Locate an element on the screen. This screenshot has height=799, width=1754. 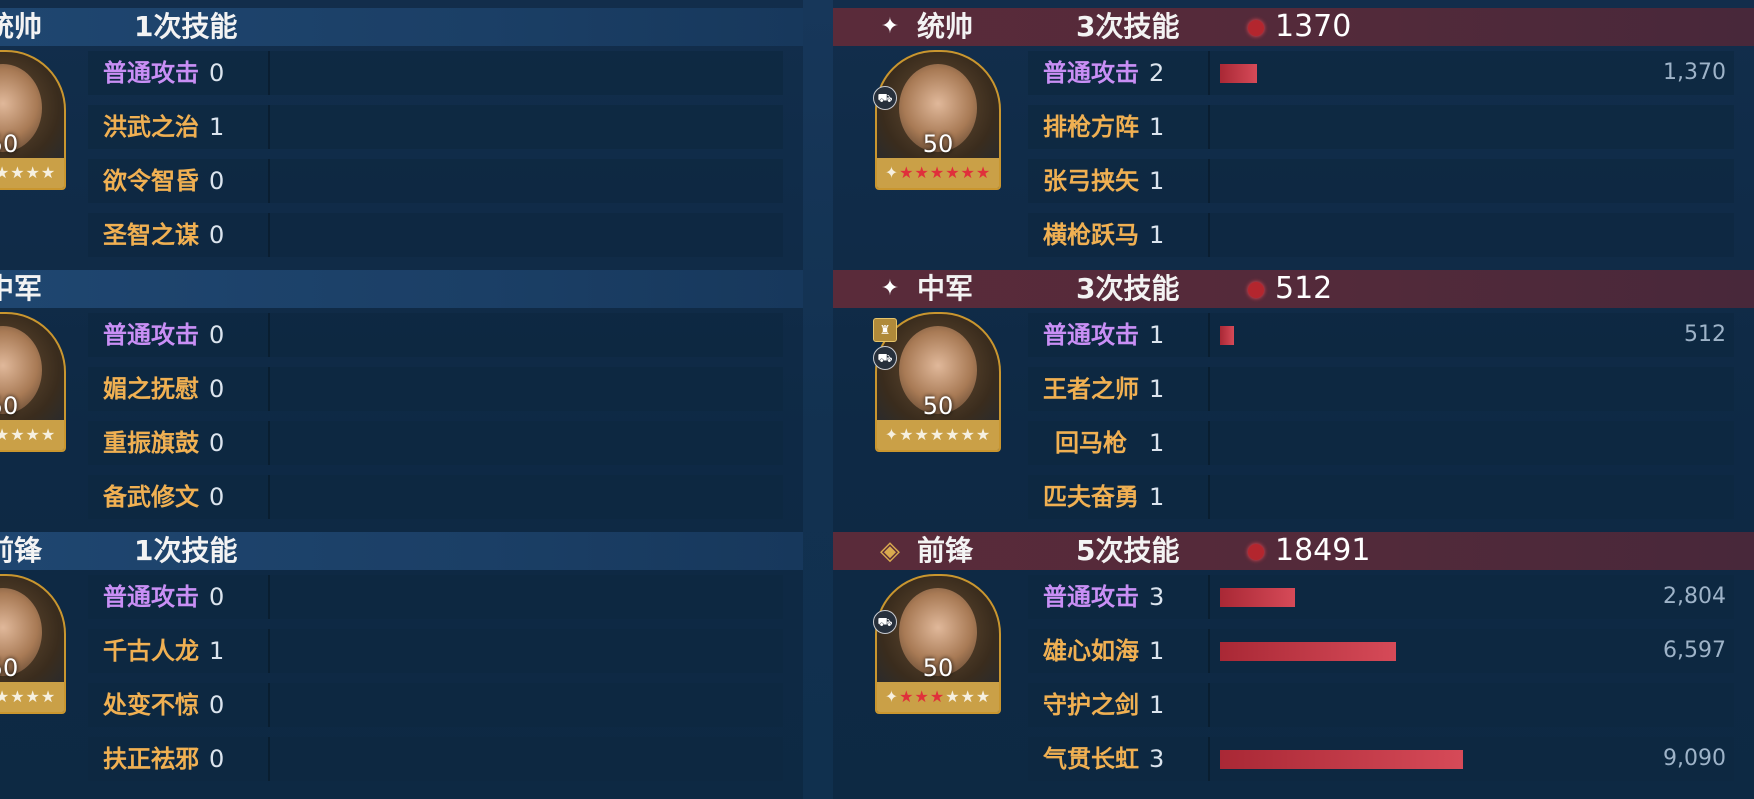
skill-row: 处变不惊 0 is located at coordinates (435, 705).